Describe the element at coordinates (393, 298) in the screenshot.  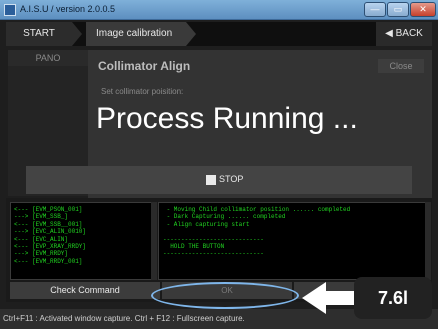
I see `annotation-badge: 7.6l` at that location.